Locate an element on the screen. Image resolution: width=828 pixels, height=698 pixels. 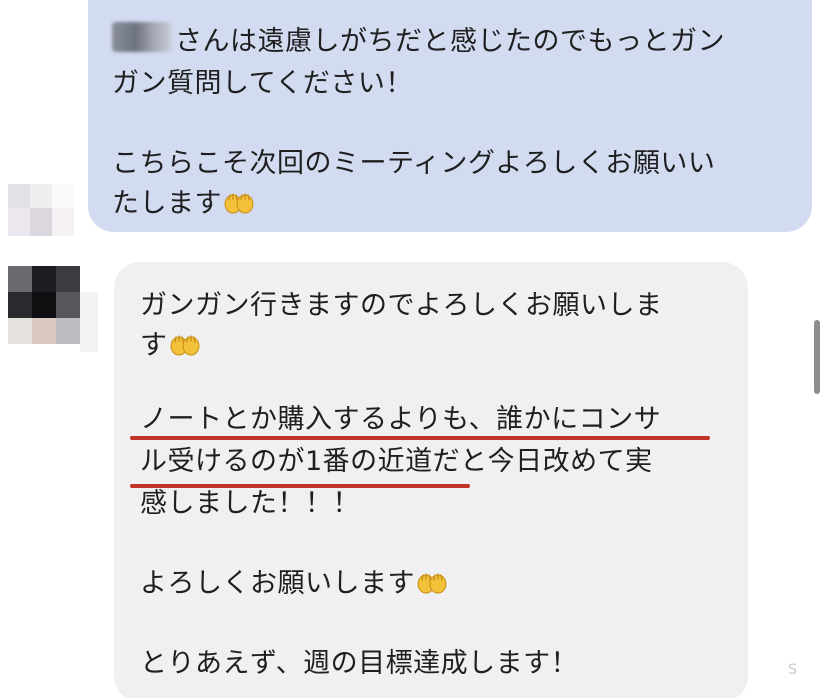
recv-line-4: ル受けるのが1番の近道だと今日改めて実 is located at coordinates (396, 461).